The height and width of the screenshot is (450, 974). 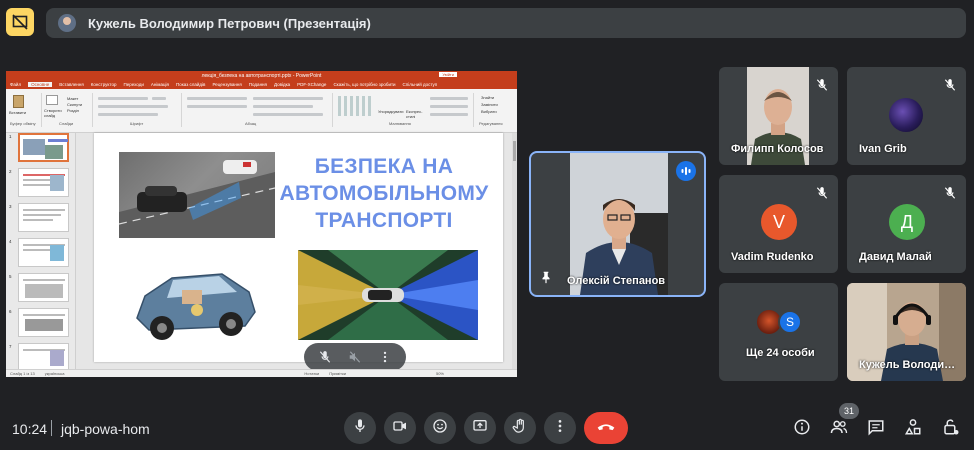 I want to click on chat-button, so click(x=876, y=429).